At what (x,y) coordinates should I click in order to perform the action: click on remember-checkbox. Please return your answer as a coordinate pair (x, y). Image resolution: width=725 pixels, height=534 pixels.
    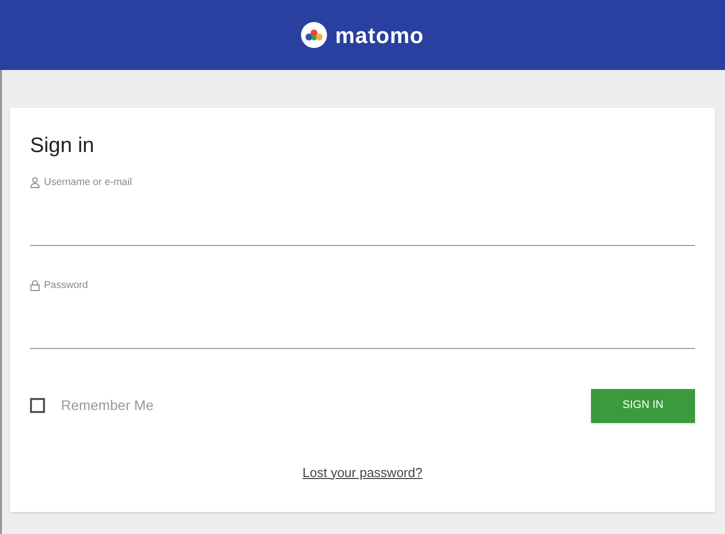
    Looking at the image, I should click on (37, 405).